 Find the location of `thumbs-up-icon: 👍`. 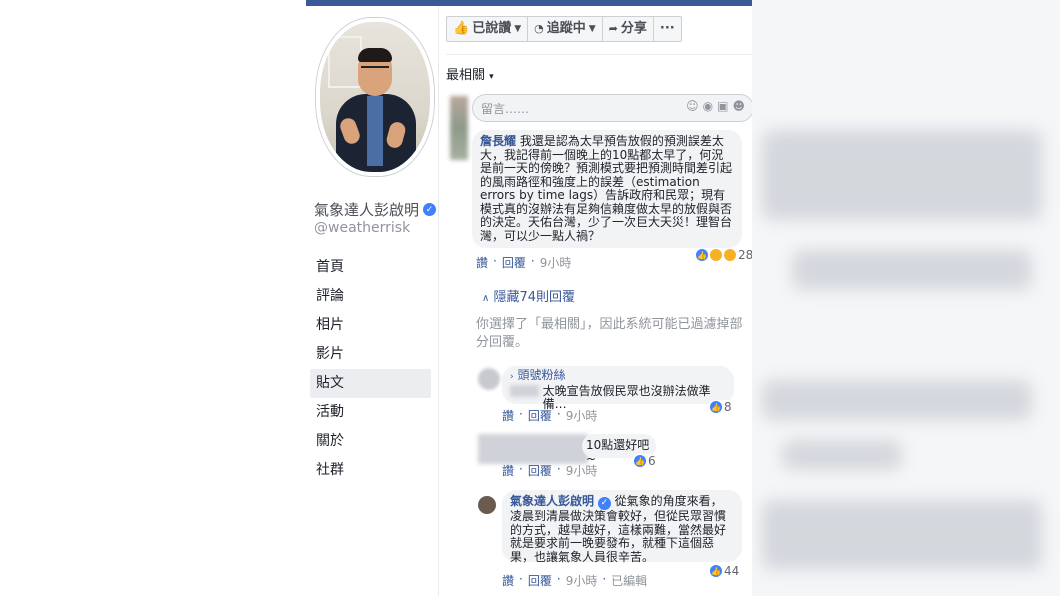

thumbs-up-icon: 👍 is located at coordinates (461, 28).